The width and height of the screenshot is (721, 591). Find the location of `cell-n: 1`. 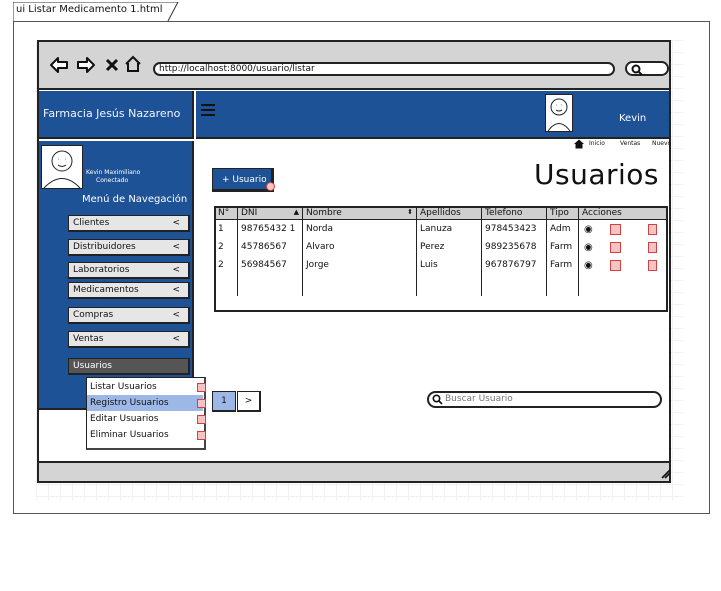

cell-n: 1 is located at coordinates (221, 229).